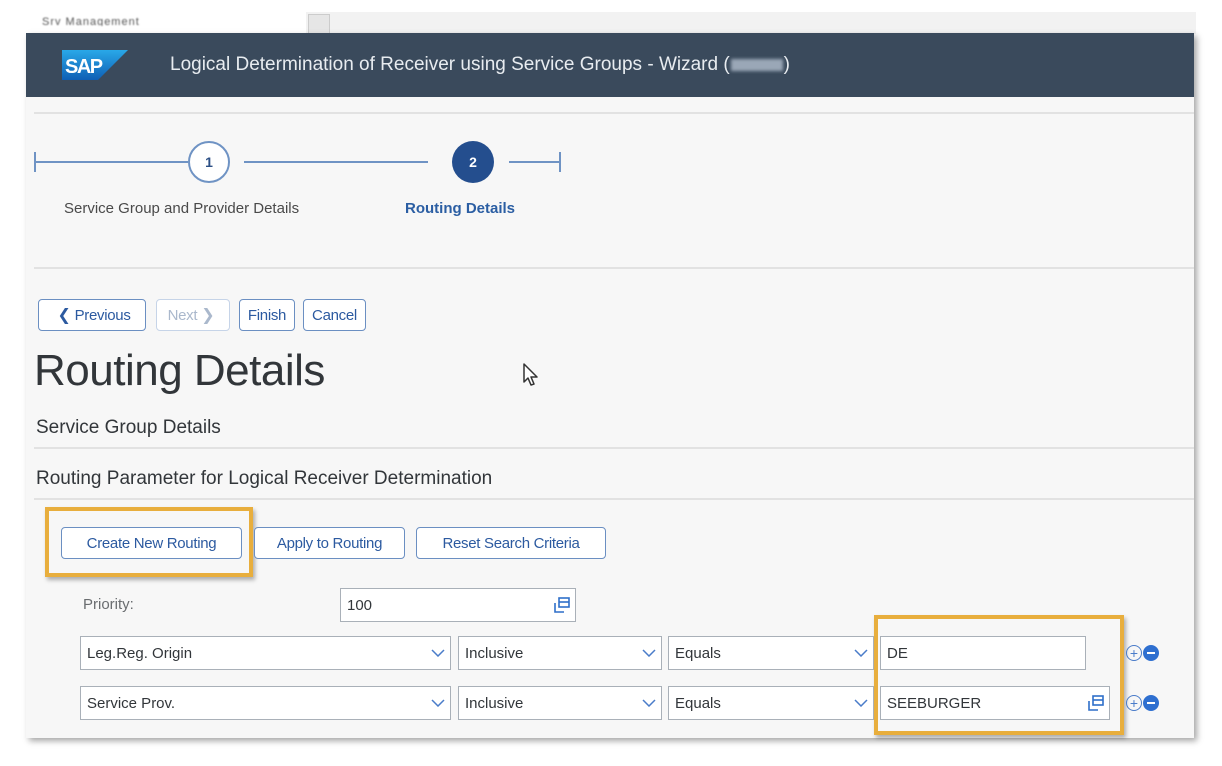  Describe the element at coordinates (756, 64) in the screenshot. I see `redacted-system-id` at that location.